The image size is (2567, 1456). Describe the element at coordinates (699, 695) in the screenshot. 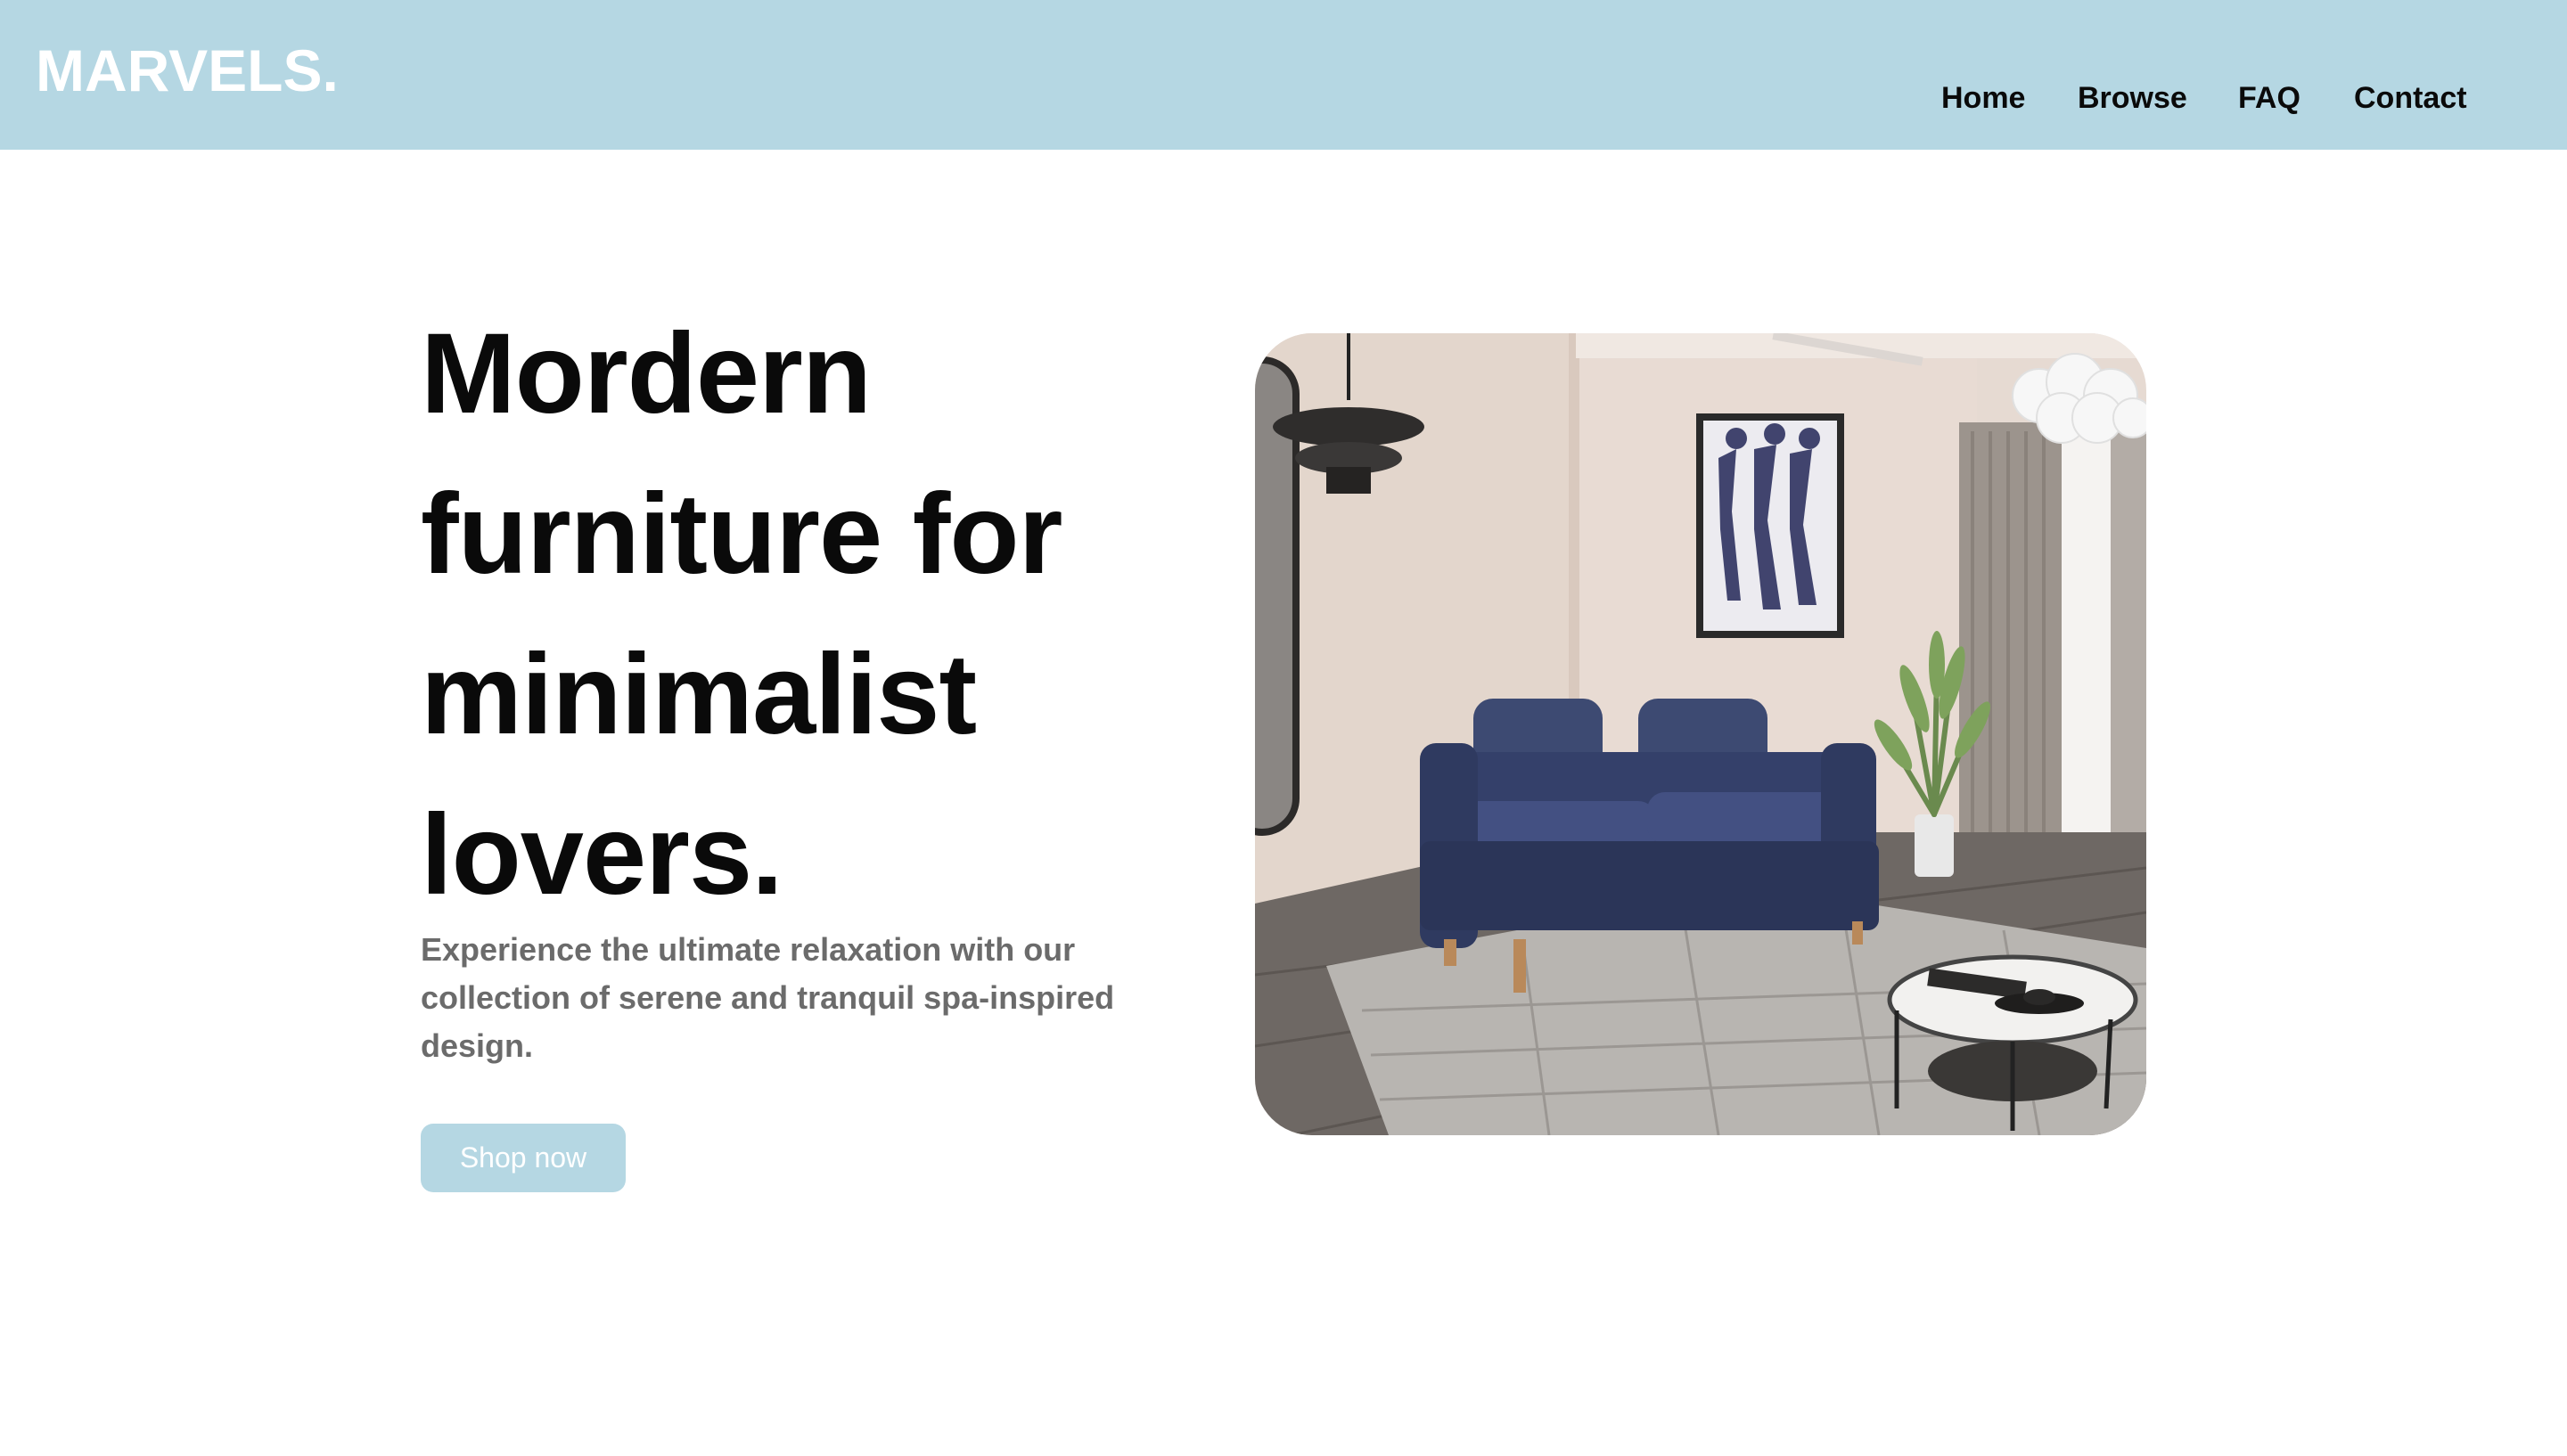

I see `hero-title-line: minimalist` at that location.